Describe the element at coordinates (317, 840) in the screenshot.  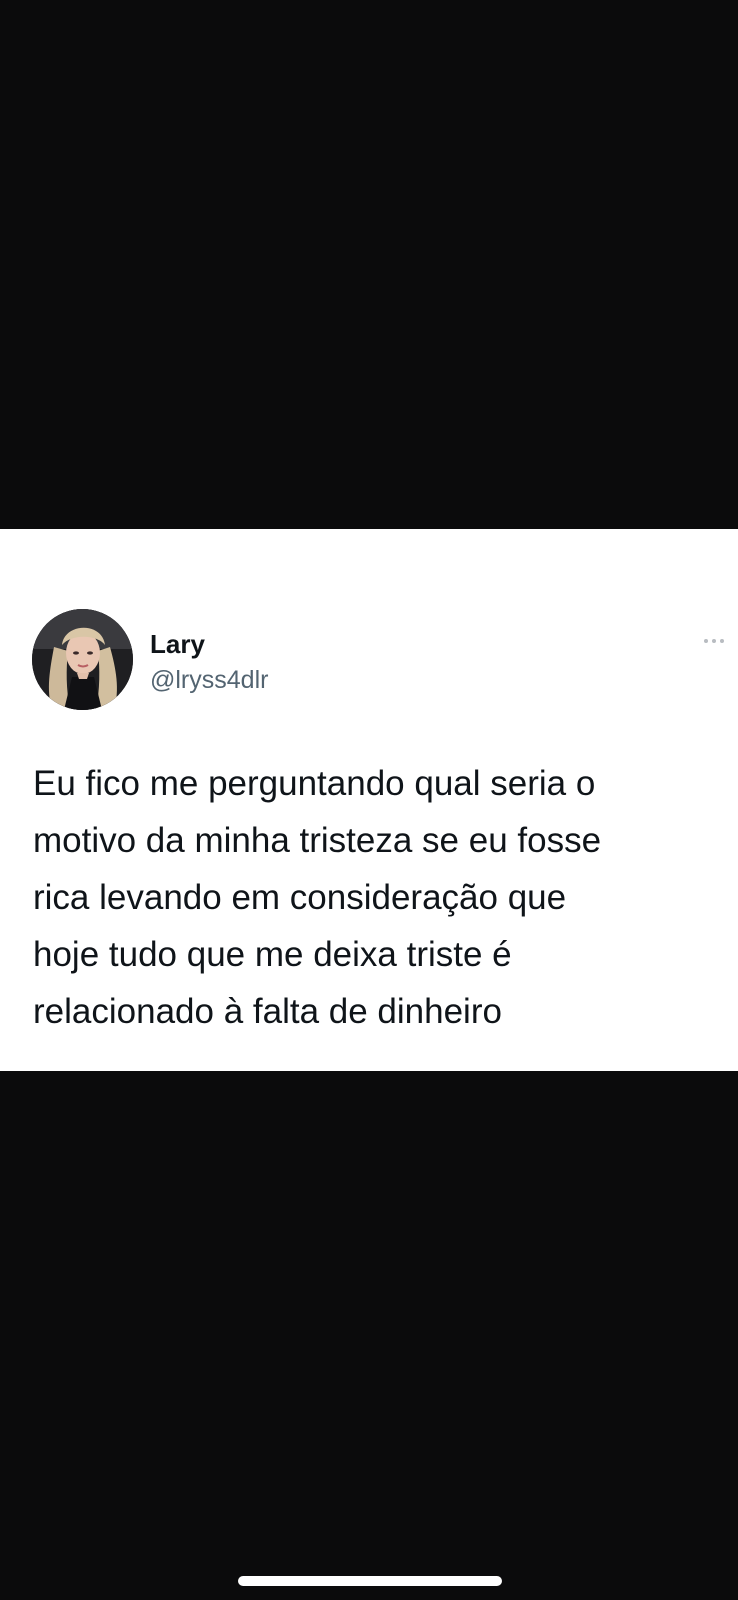
I see `tweet-text-line: motivo da minha tristeza se eu fosse` at that location.